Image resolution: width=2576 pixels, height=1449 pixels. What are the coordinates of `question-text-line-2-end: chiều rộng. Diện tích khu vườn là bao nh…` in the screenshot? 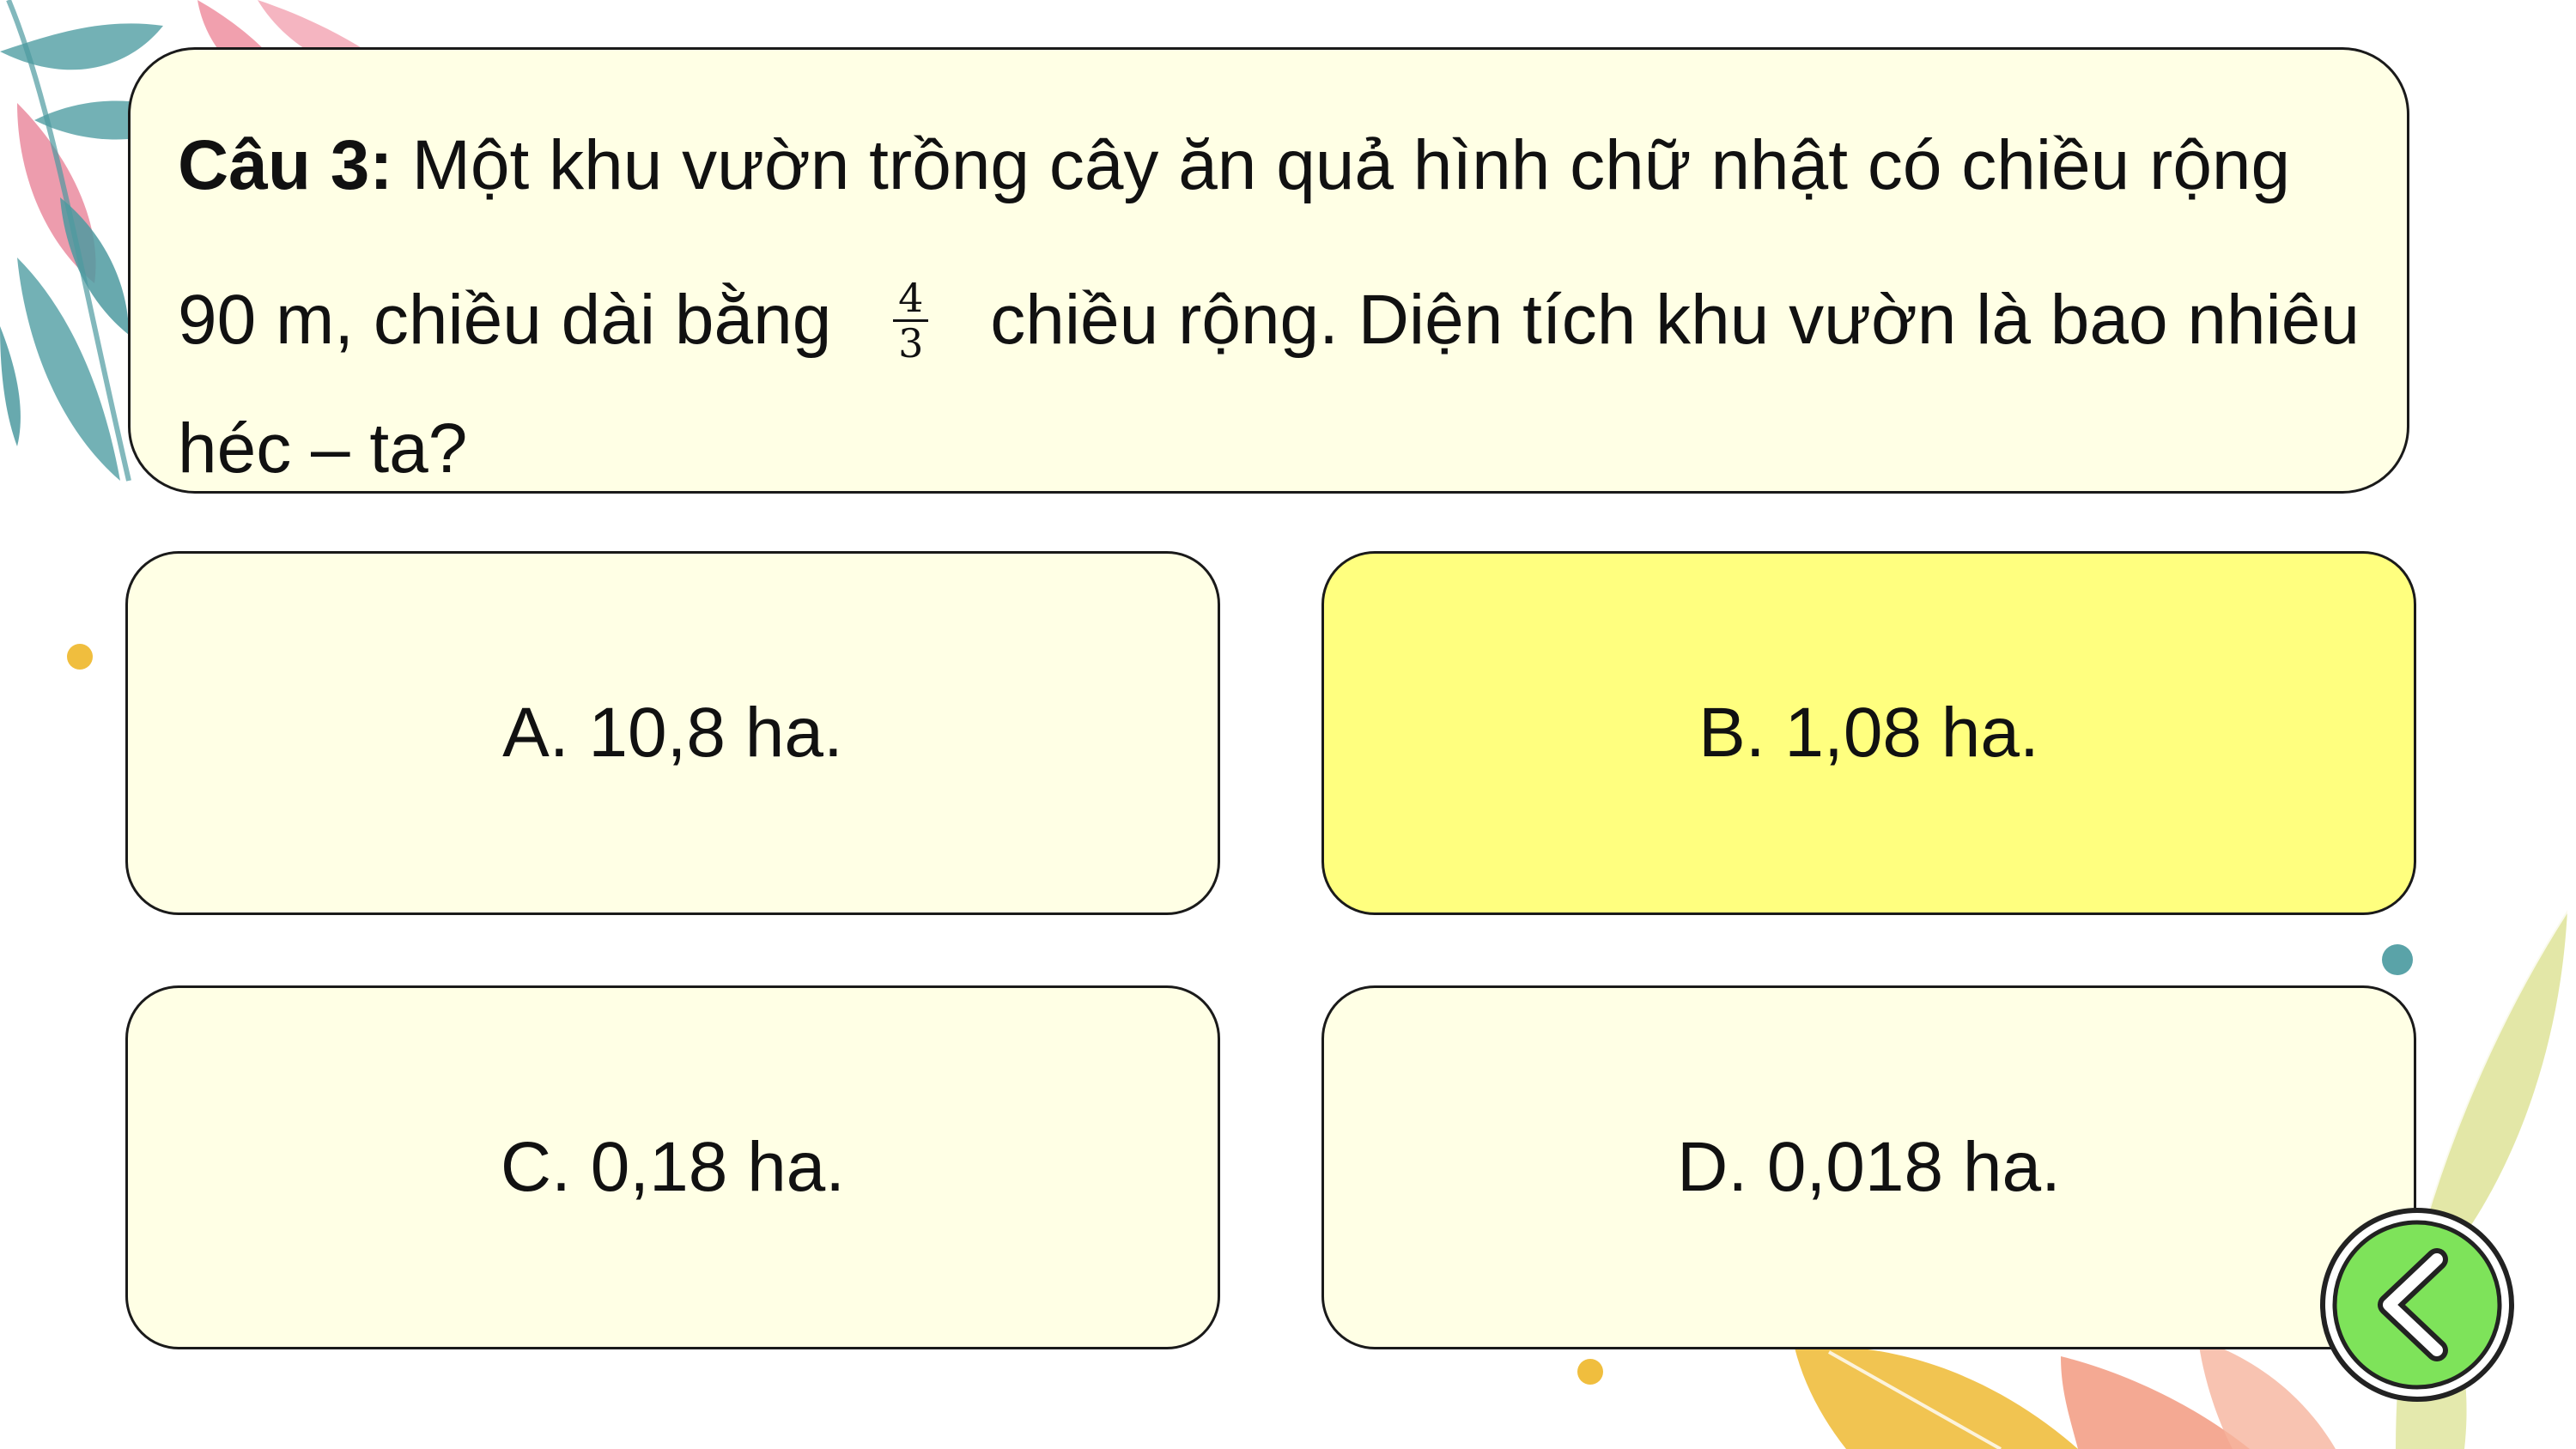 It's located at (1675, 320).